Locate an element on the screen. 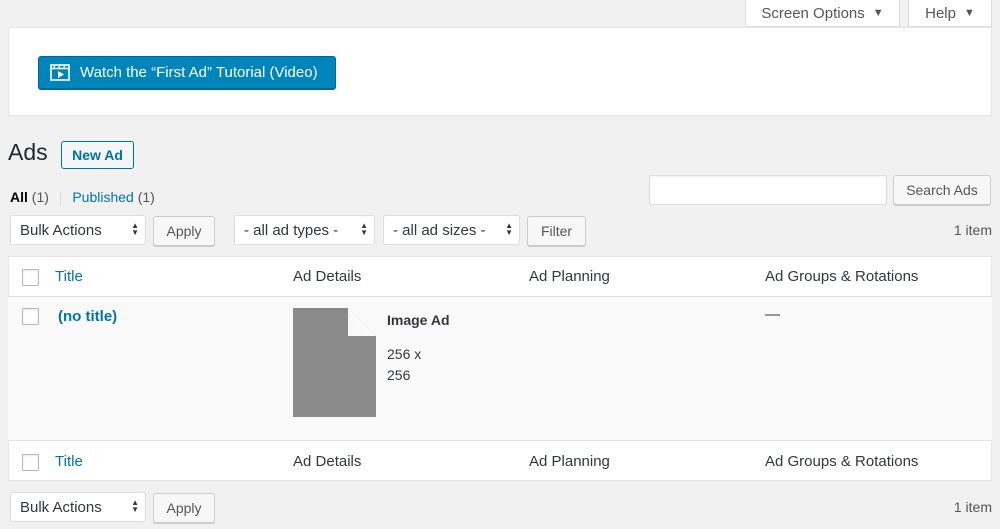 The image size is (1000, 529). column-ad-groups-bottom: Ad Groups & Rotations is located at coordinates (842, 461).